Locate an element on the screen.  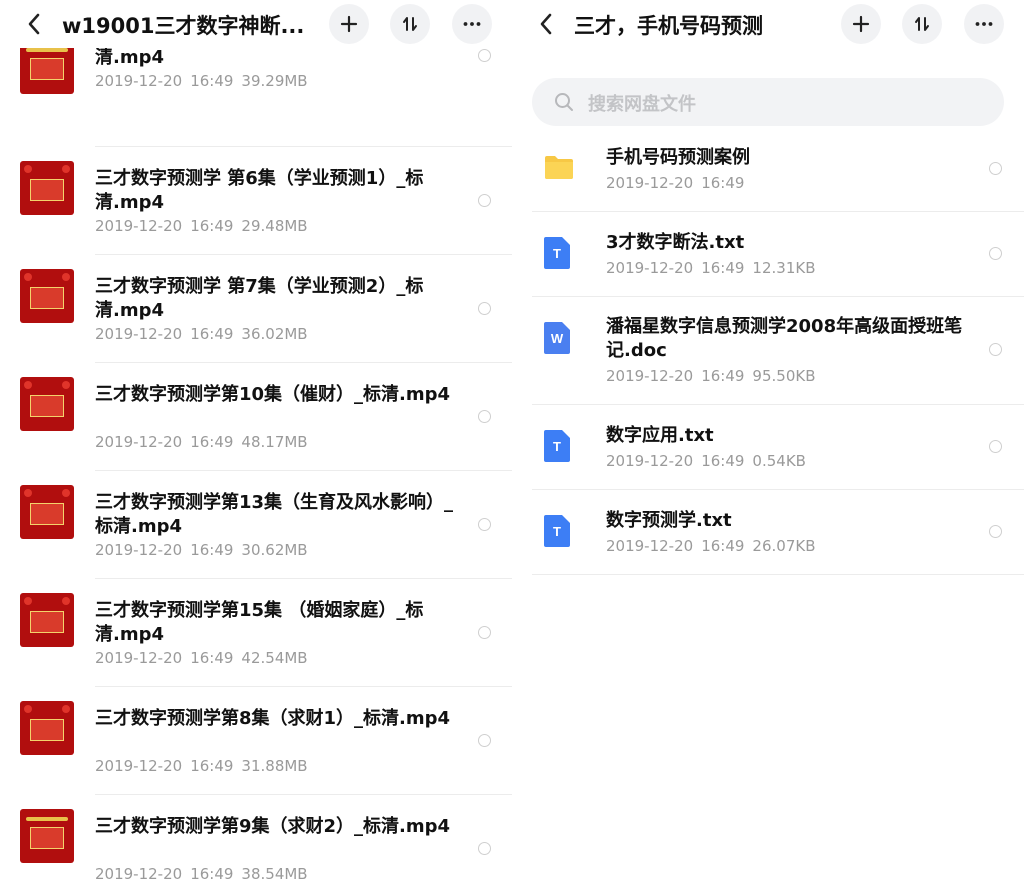
file-name: 数字预测学.txt is located at coordinates (669, 520).